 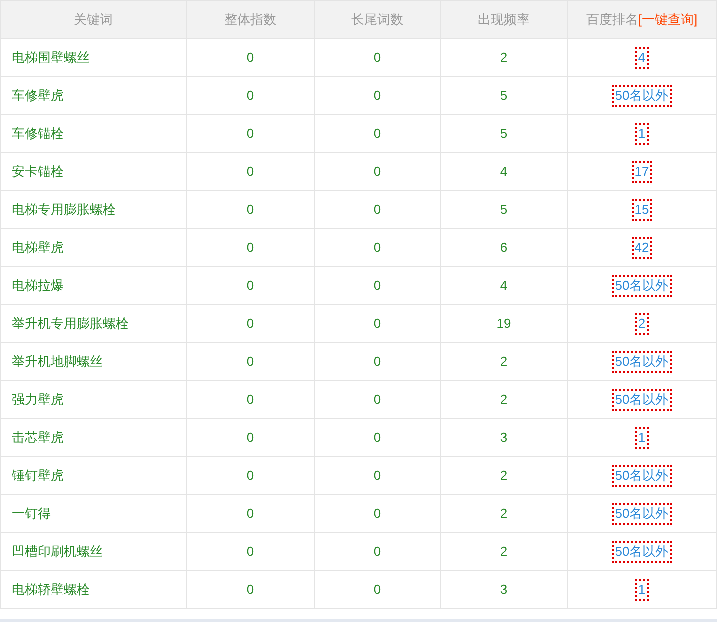 I want to click on table-cell: 19, so click(x=504, y=323).